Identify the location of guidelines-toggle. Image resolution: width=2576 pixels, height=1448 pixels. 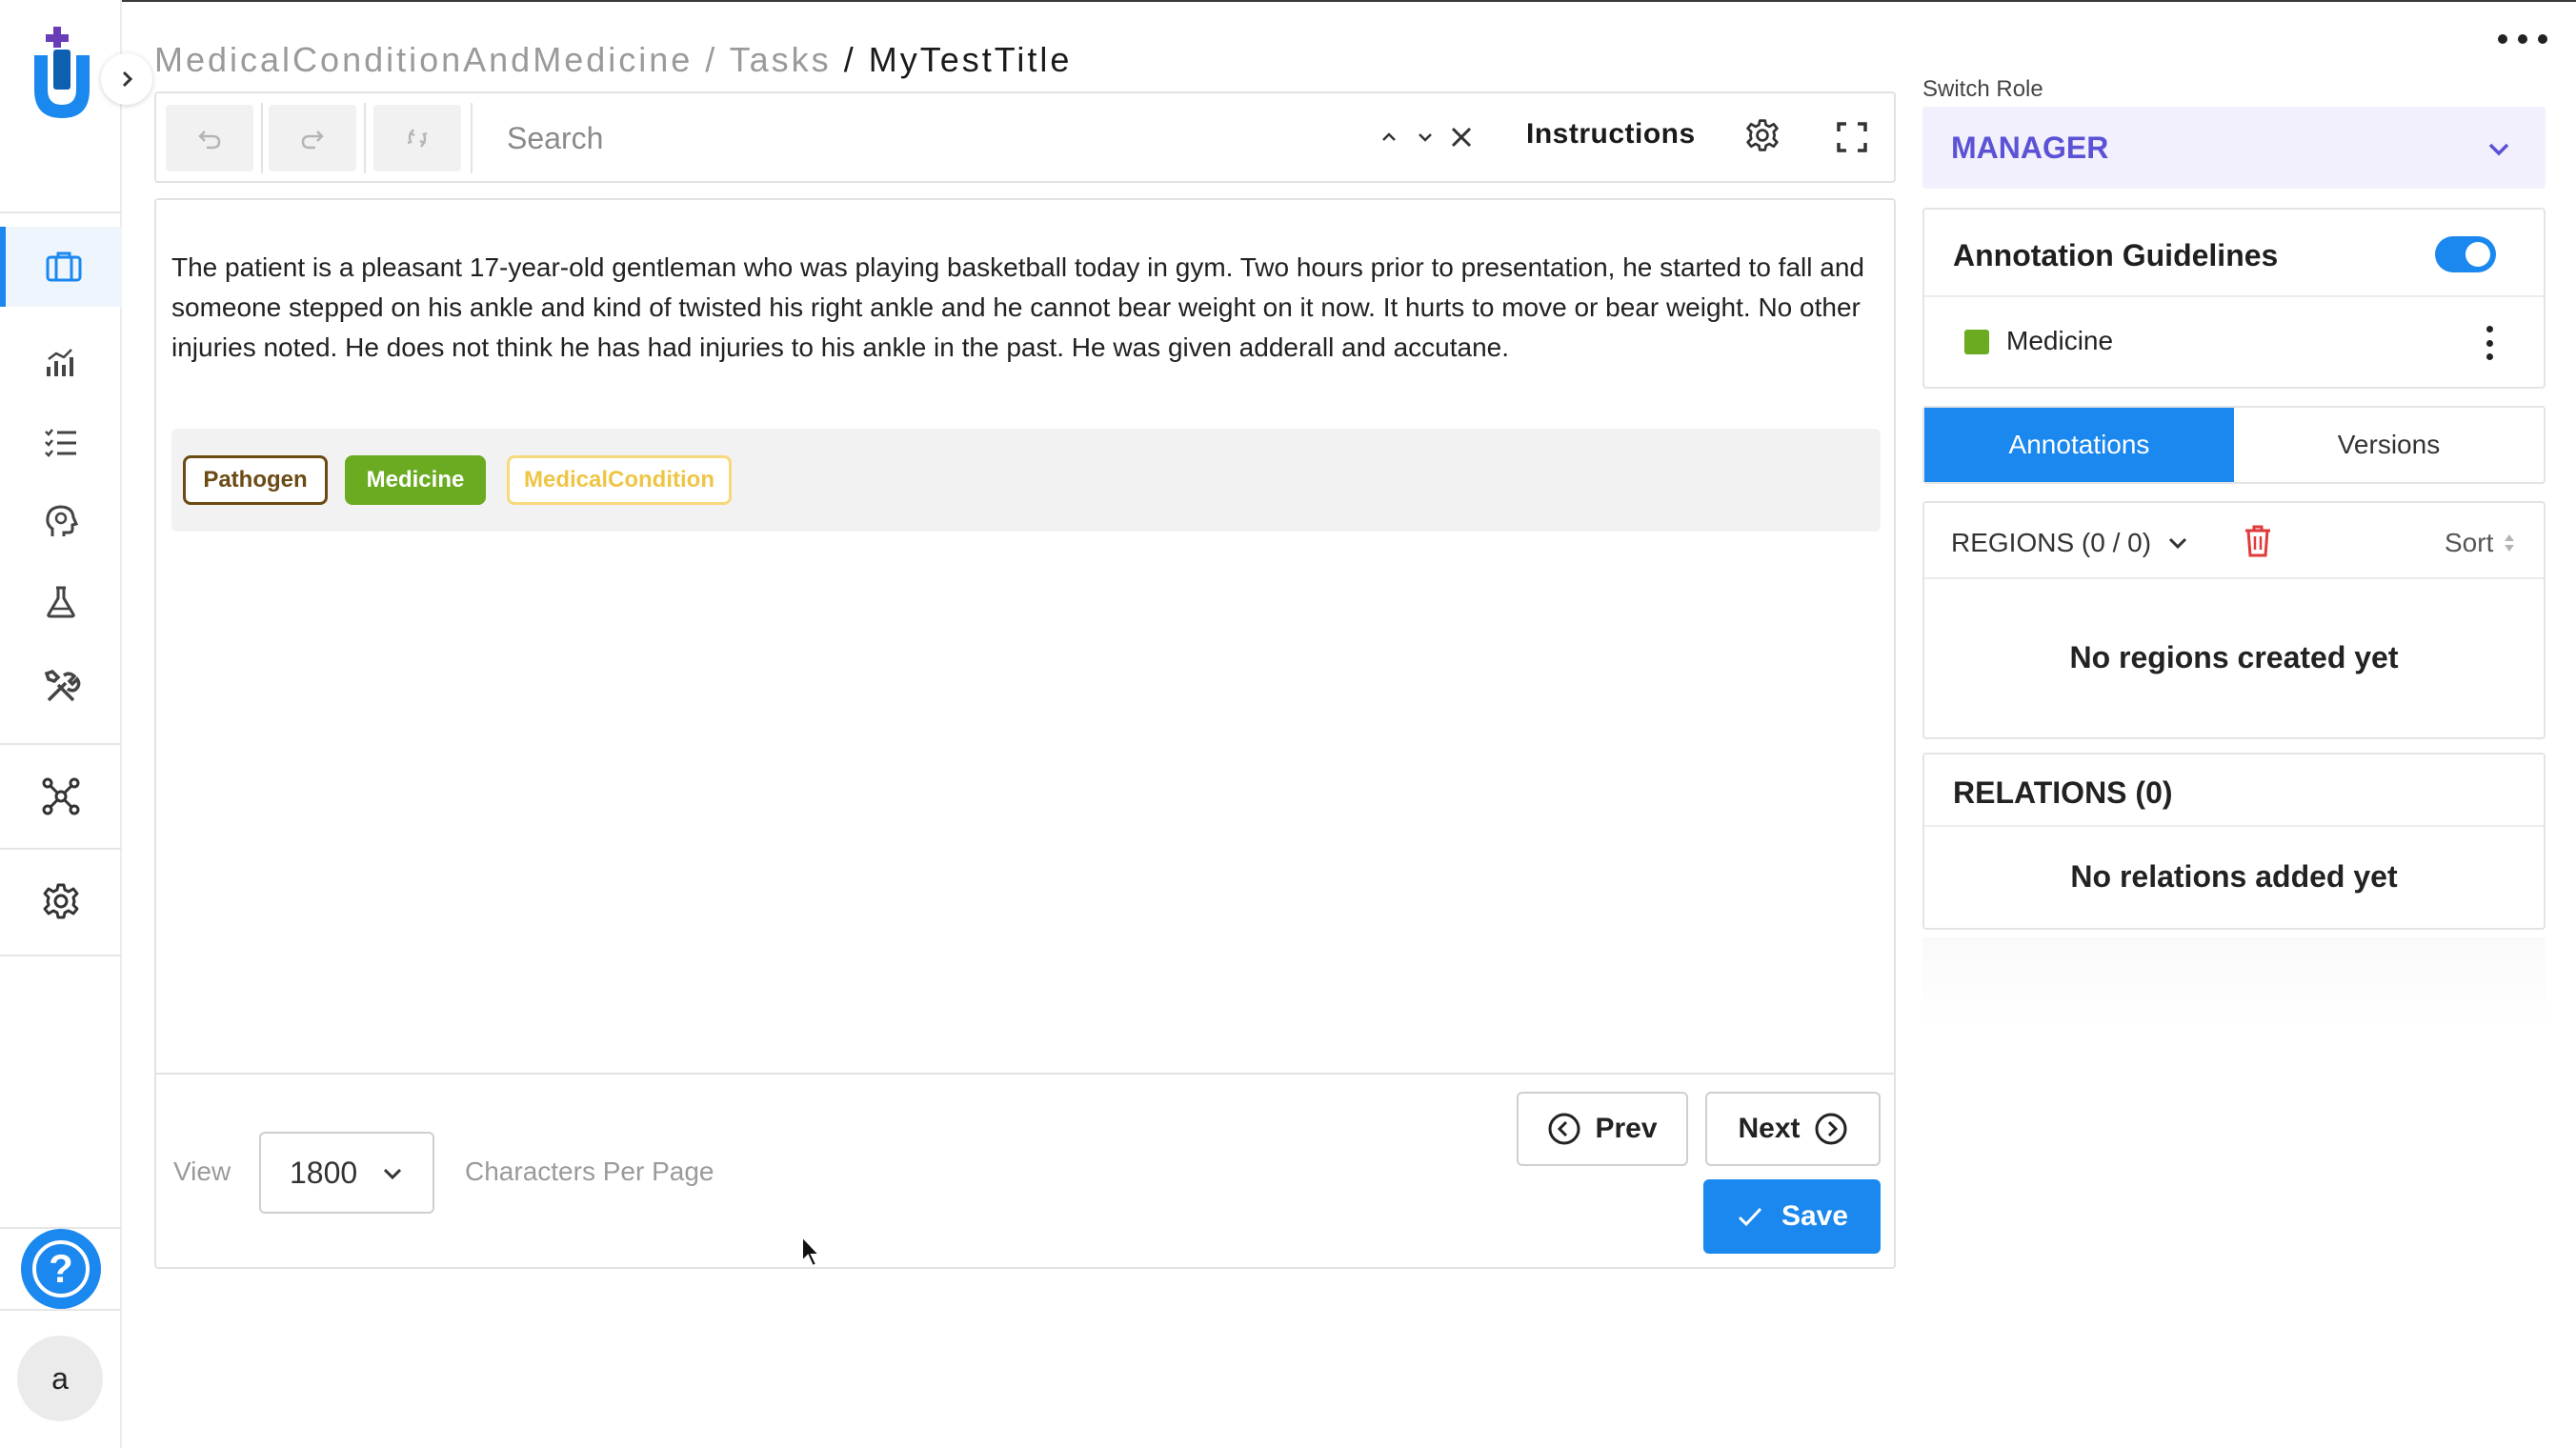
(2465, 254).